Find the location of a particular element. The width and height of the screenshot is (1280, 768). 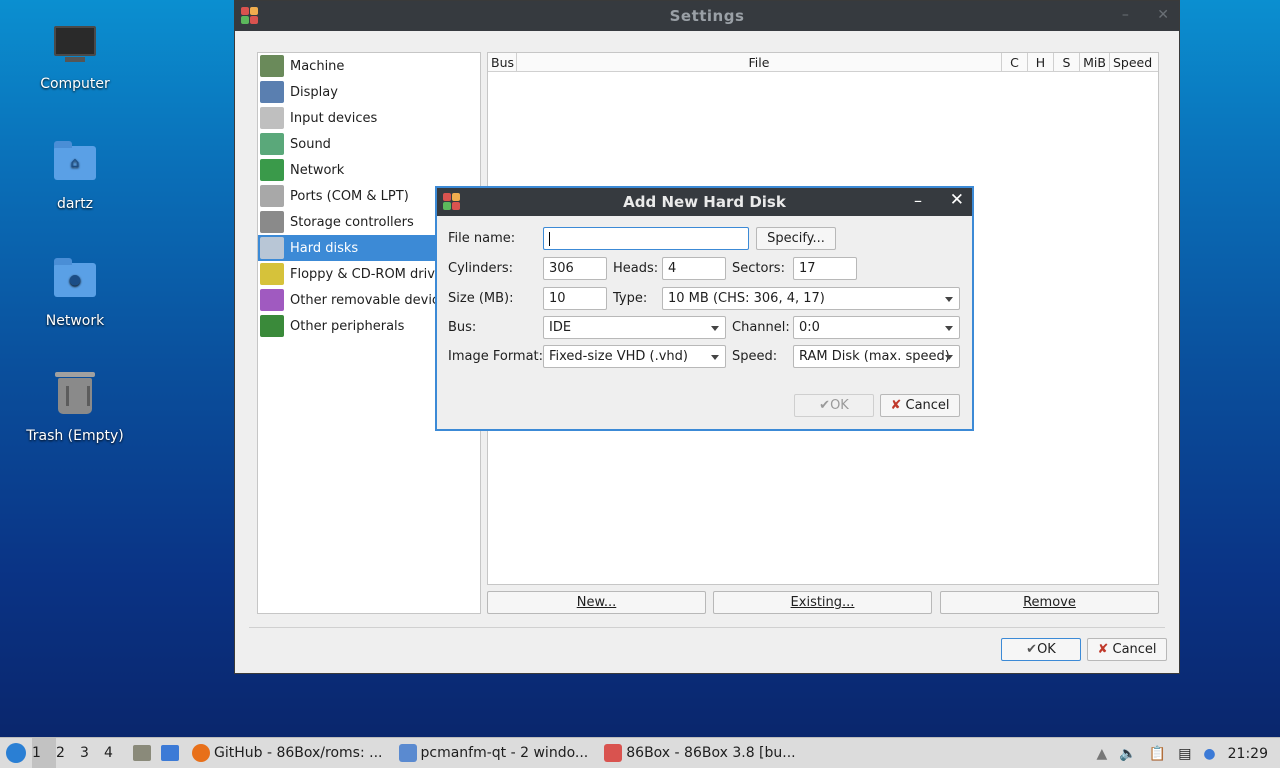

trash-icon is located at coordinates (75, 397).